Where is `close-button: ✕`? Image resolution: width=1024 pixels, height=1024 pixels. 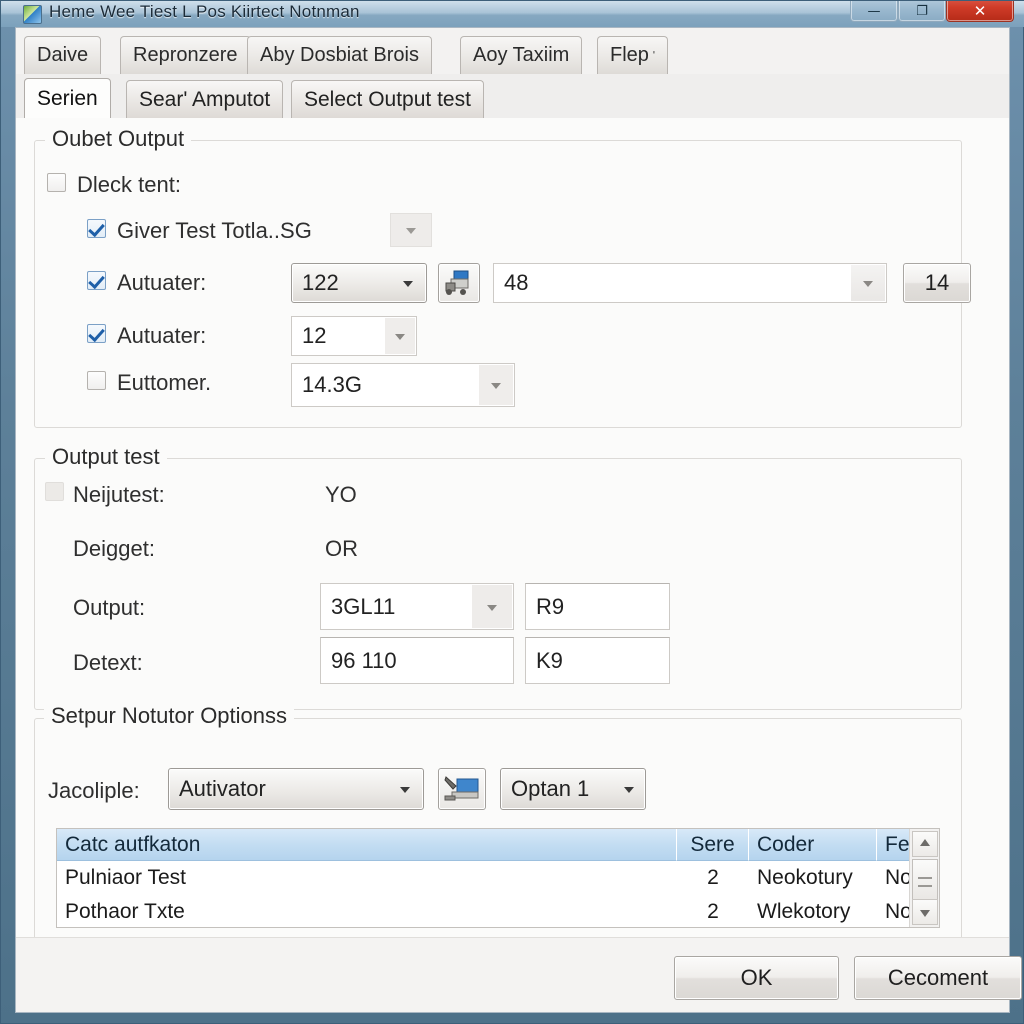 close-button: ✕ is located at coordinates (980, 11).